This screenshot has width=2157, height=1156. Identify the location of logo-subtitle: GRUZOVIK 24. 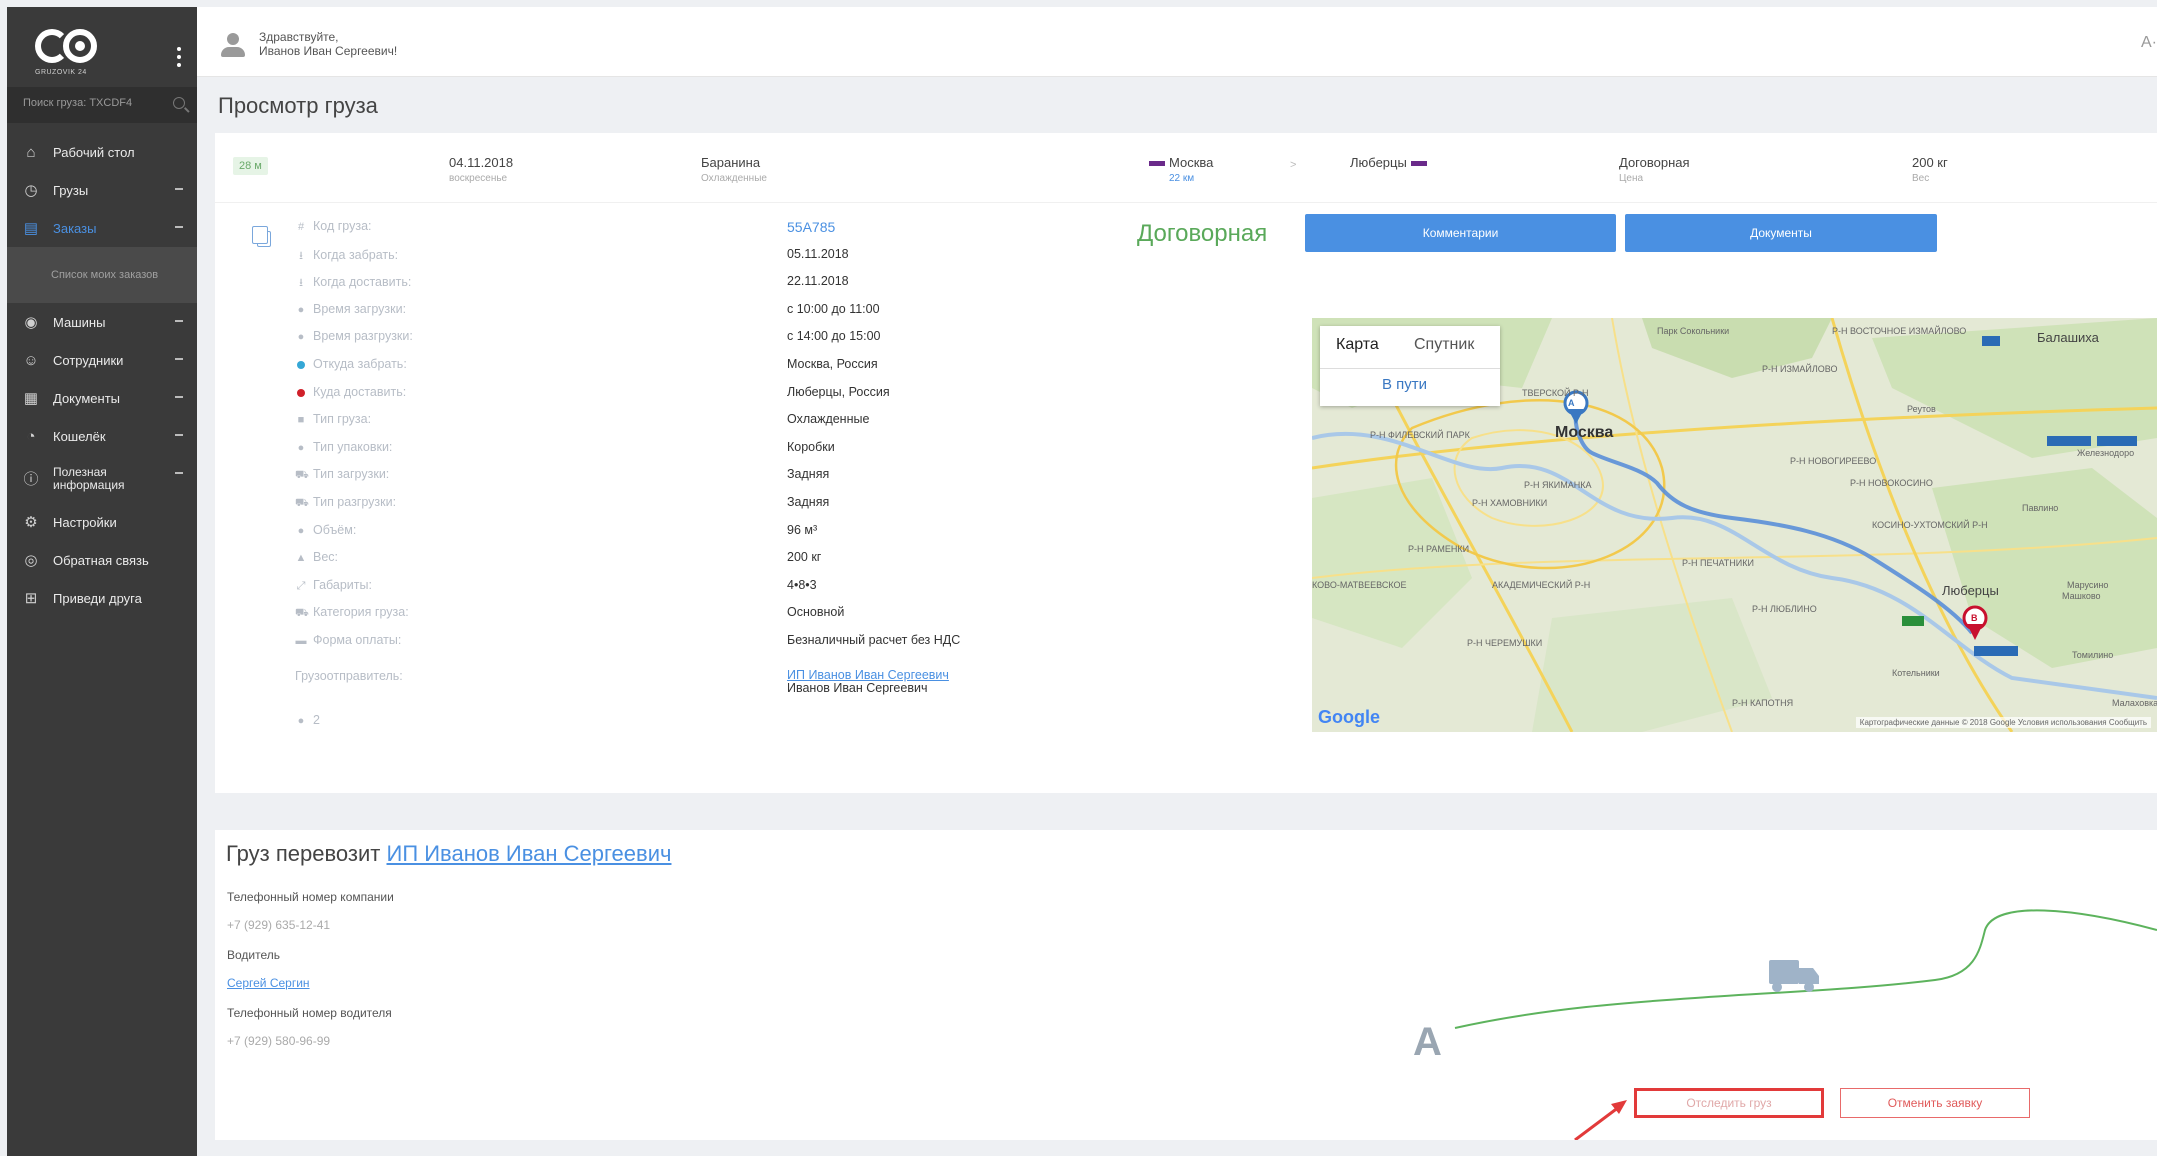
(61, 72).